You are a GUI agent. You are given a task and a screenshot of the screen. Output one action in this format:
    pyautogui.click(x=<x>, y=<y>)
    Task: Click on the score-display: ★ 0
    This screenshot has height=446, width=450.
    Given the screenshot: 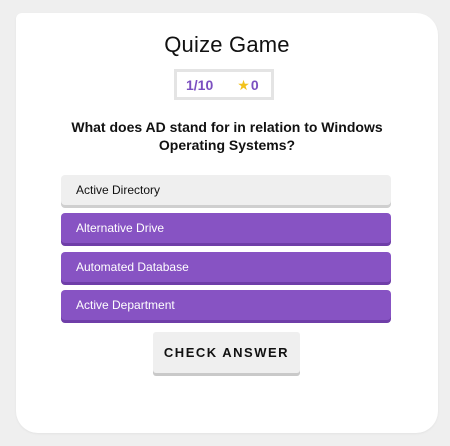 What is the action you would take?
    pyautogui.click(x=247, y=85)
    